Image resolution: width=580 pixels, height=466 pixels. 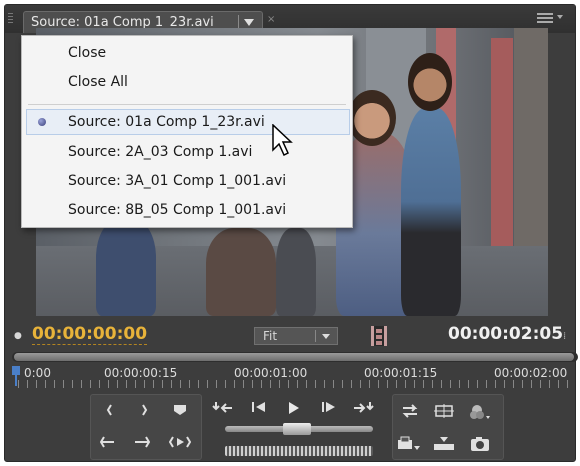 I want to click on person-jeans-left, so click(x=126, y=267).